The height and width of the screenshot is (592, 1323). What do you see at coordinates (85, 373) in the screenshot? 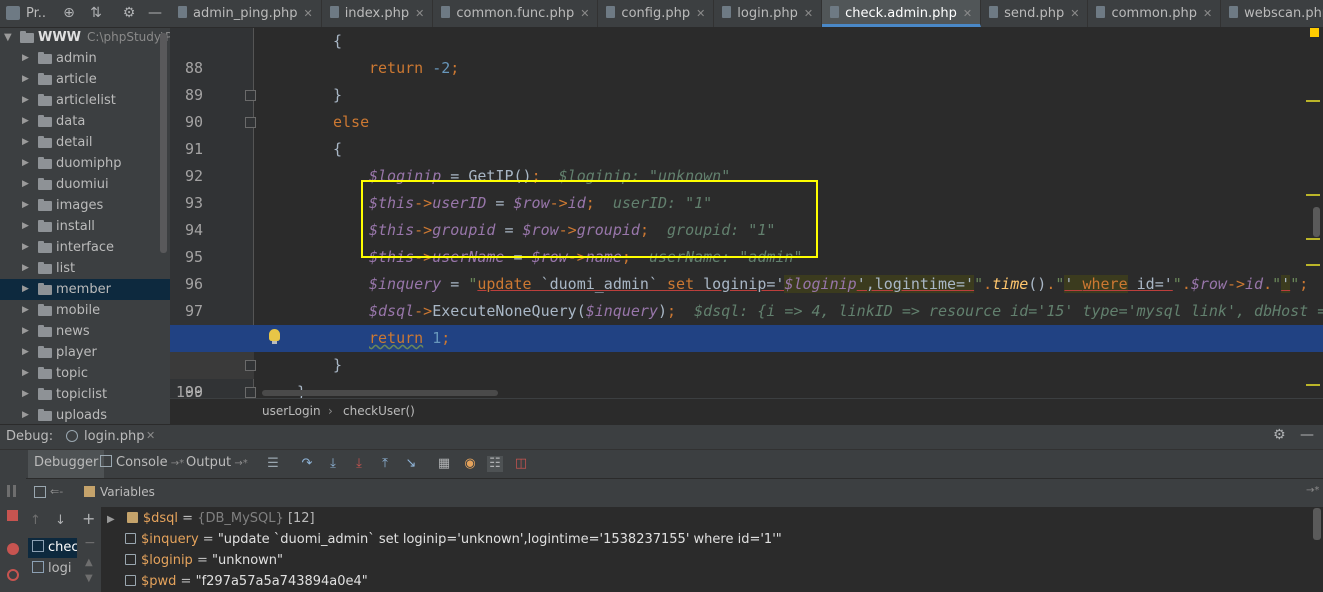
I see `tree-folder-topic: ▶ topic` at bounding box center [85, 373].